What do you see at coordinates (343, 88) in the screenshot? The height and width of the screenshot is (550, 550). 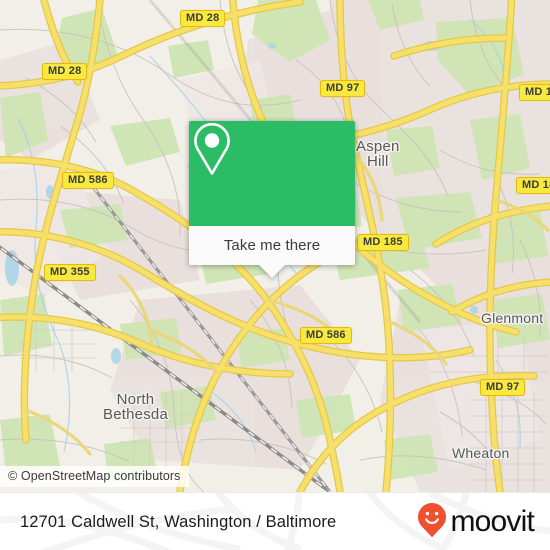 I see `road-shield-md-97-north: MD 97` at bounding box center [343, 88].